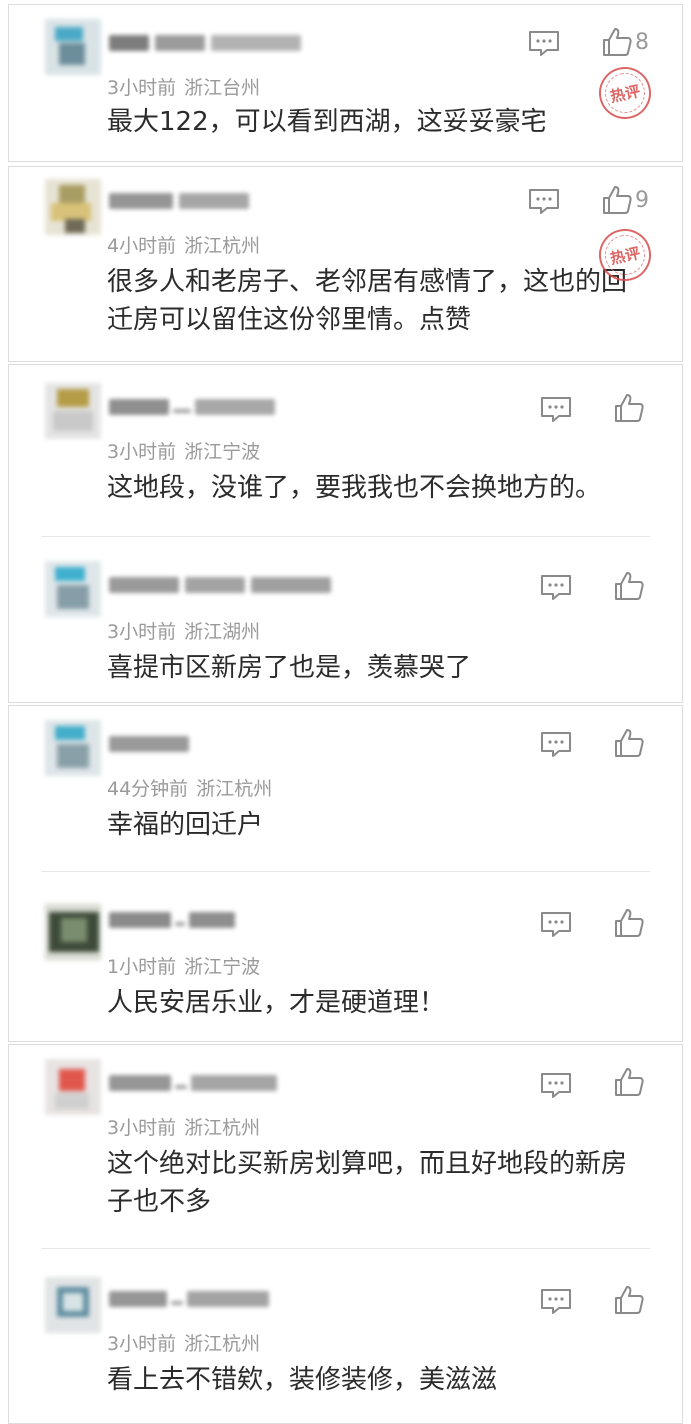 The image size is (691, 1424). Describe the element at coordinates (327, 122) in the screenshot. I see `comment-text: 最大122，可以看到西湖，这妥妥豪宅` at that location.